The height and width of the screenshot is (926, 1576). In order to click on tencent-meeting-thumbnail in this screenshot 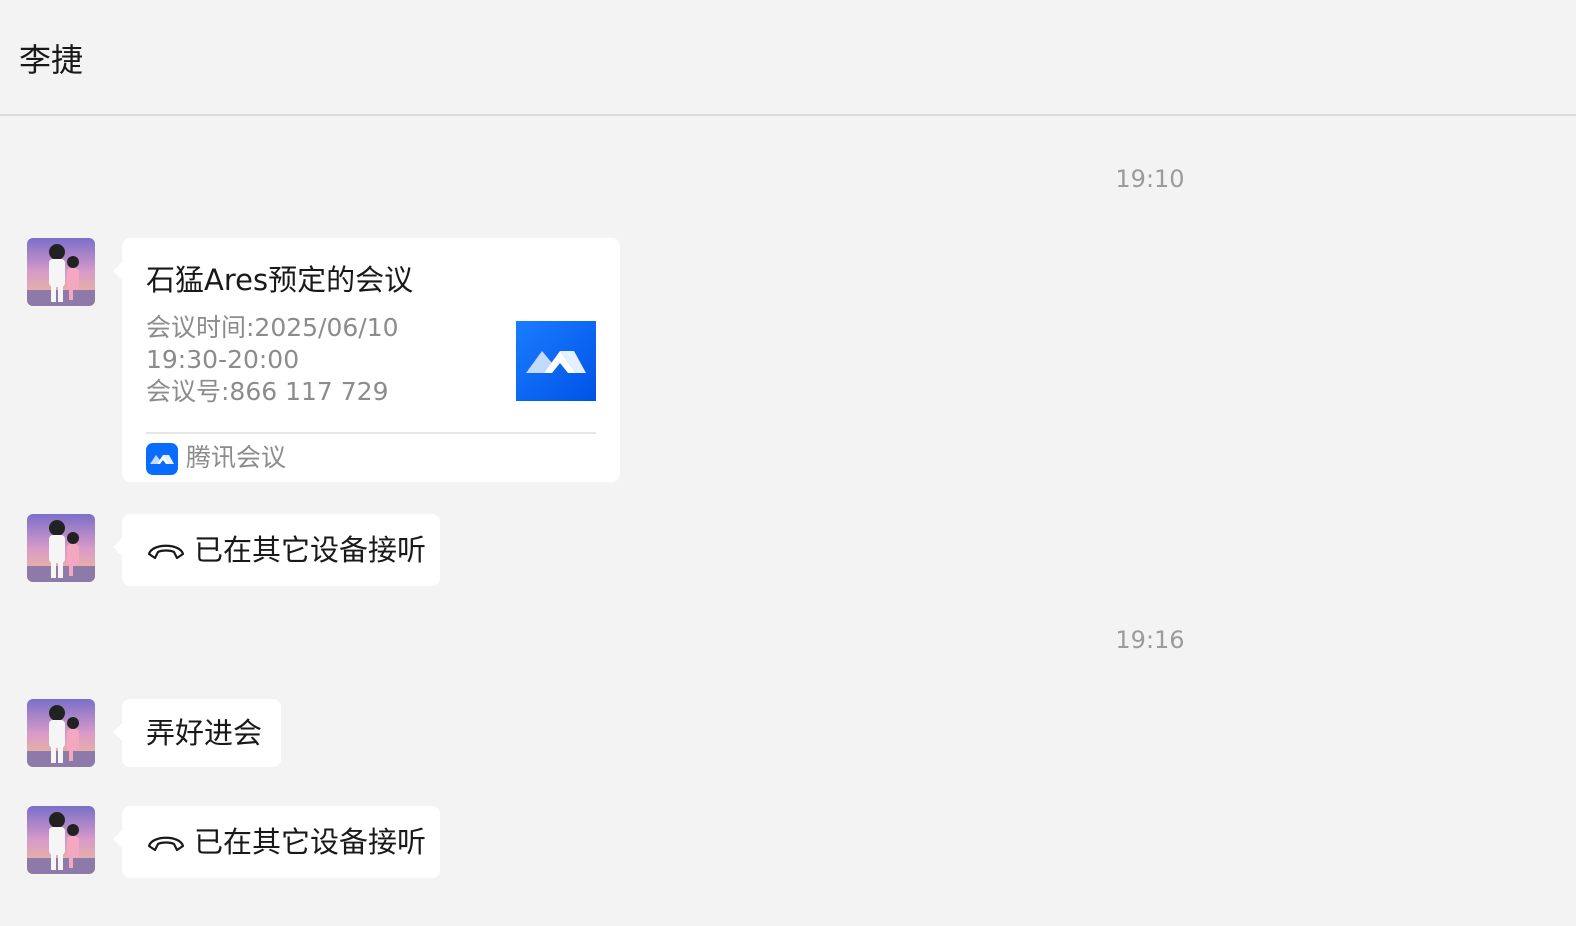, I will do `click(556, 361)`.